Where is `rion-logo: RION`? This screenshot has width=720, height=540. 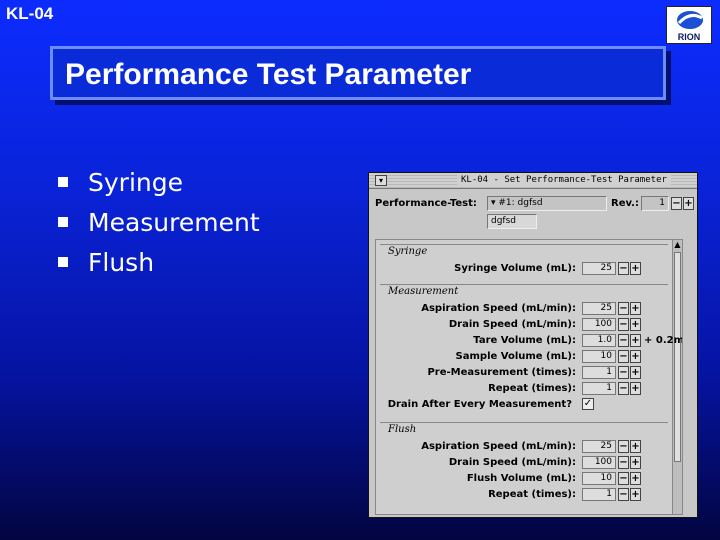
rion-logo: RION is located at coordinates (689, 25).